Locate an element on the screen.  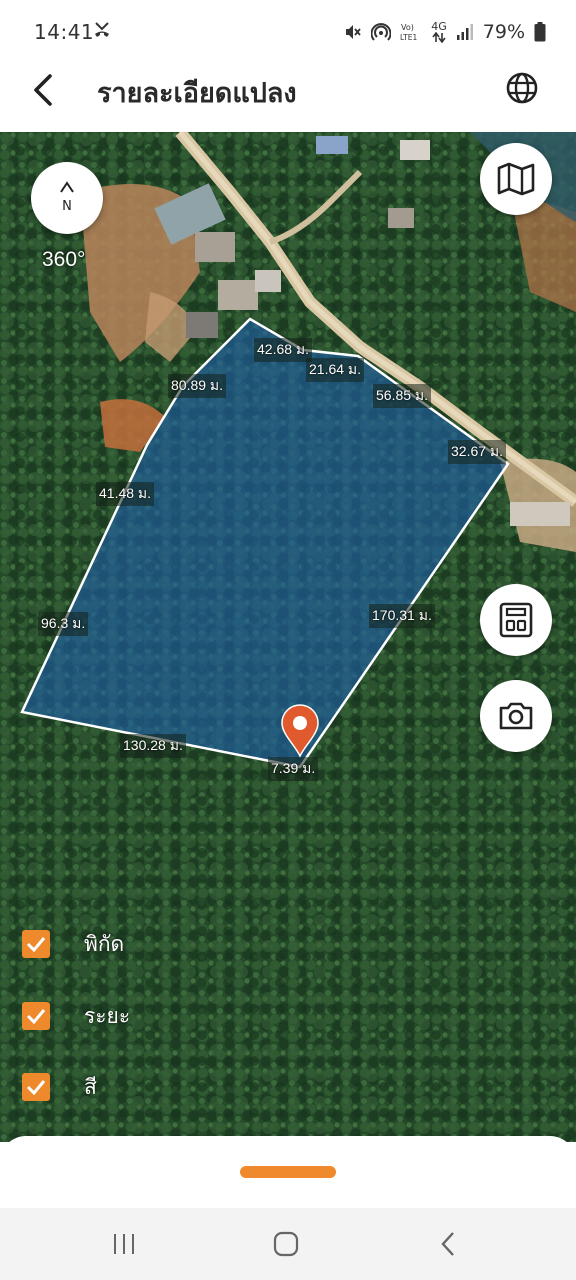
calculator-button is located at coordinates (516, 620).